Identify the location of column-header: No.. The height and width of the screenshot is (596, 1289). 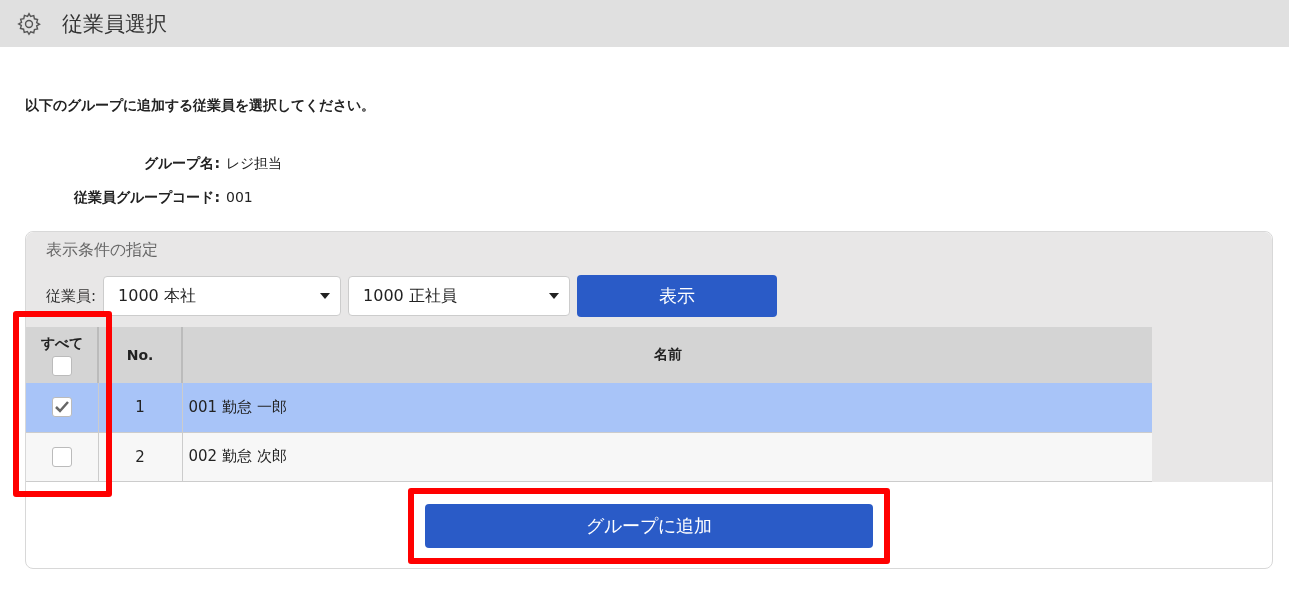
(140, 355).